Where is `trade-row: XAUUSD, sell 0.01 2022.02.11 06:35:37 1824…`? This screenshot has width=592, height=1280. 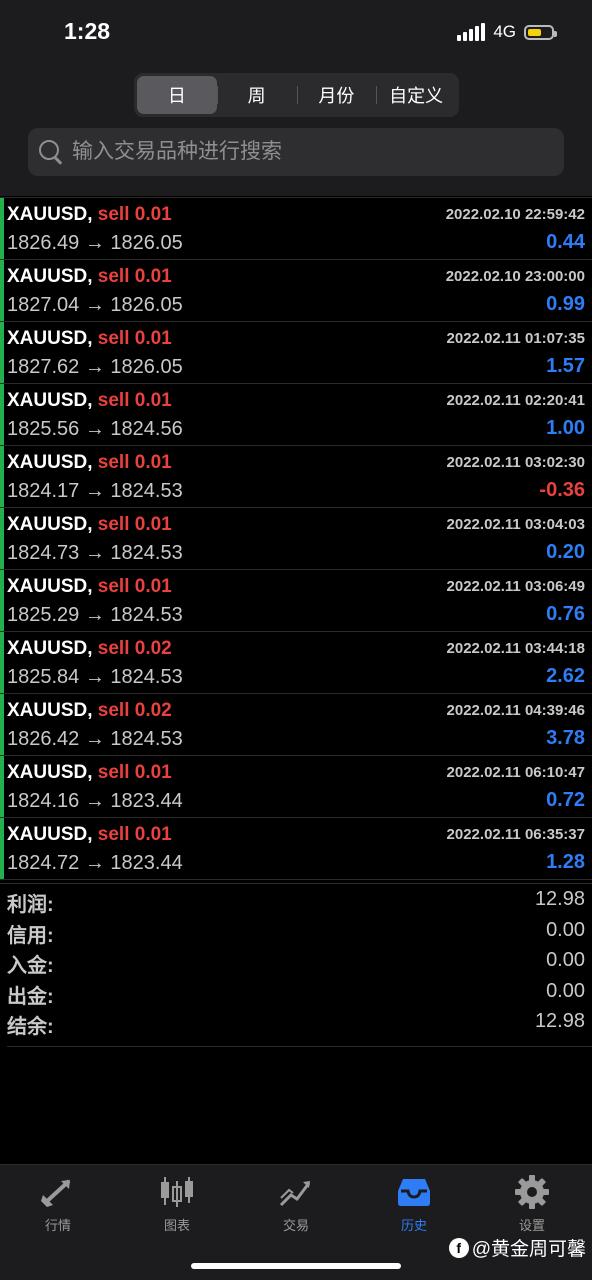 trade-row: XAUUSD, sell 0.01 2022.02.11 06:35:37 1824… is located at coordinates (296, 848).